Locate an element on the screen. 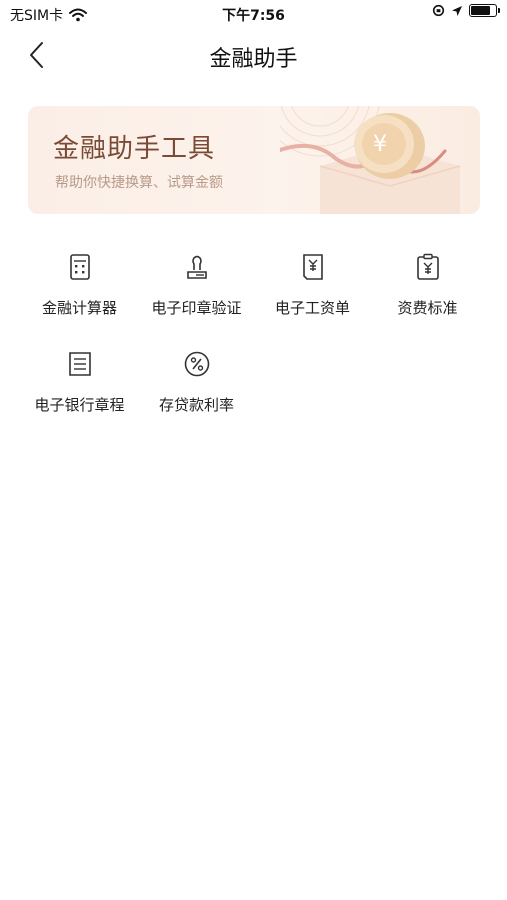 The width and height of the screenshot is (507, 900). tool-label: 电子印章验证 is located at coordinates (196, 308).